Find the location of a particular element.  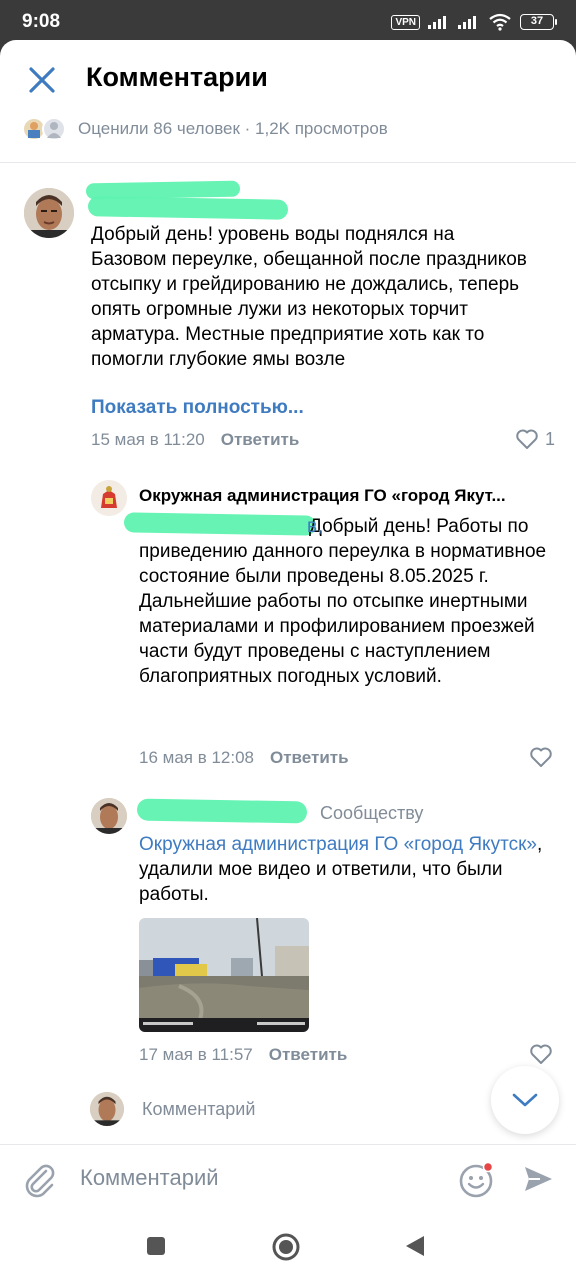

header: Комментарии is located at coordinates (288, 80).